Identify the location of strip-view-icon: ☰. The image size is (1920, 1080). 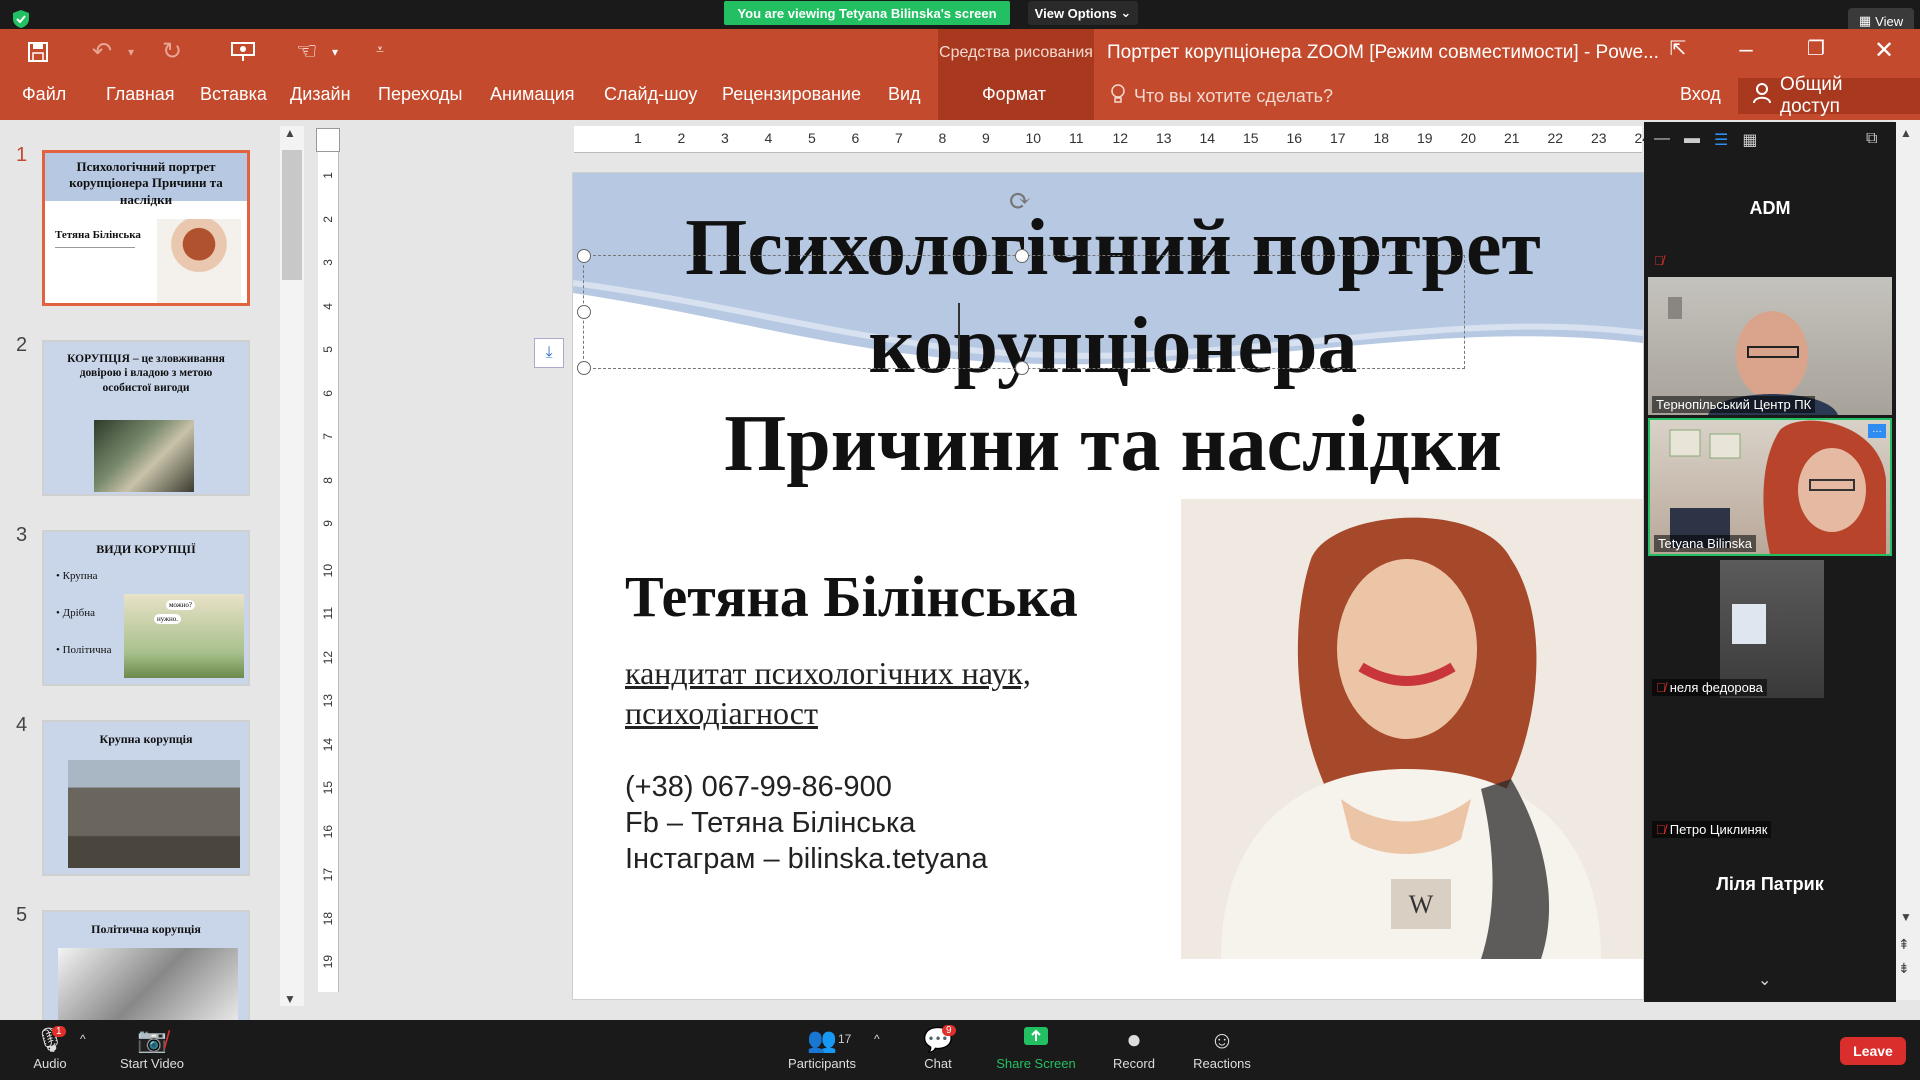
(1721, 141).